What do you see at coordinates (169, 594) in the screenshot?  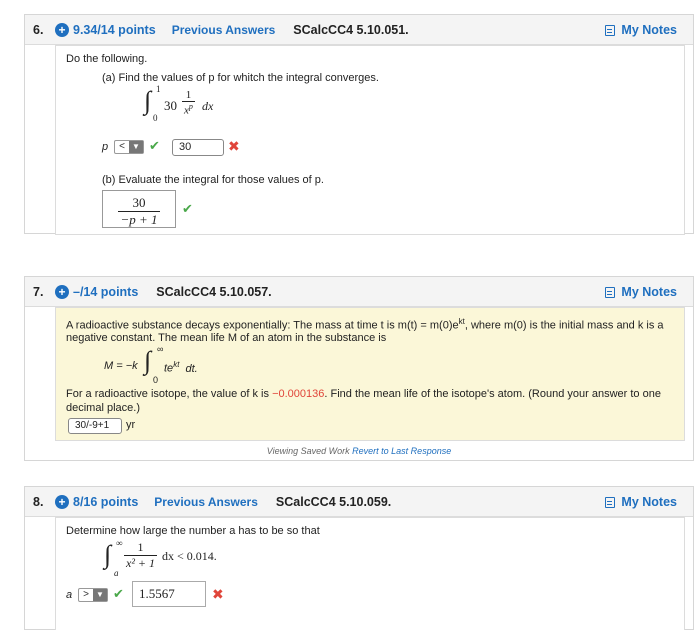 I see `a-value-input: 1.5567` at bounding box center [169, 594].